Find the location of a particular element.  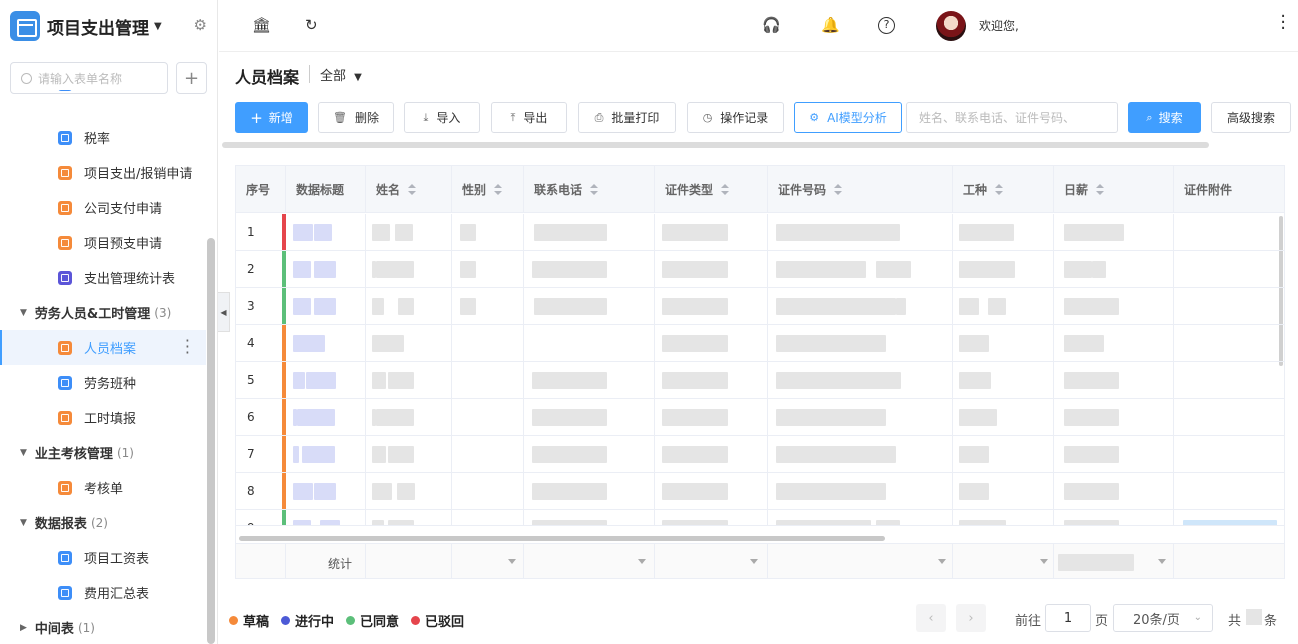

sidebar-item: 考核单 is located at coordinates (103, 487).